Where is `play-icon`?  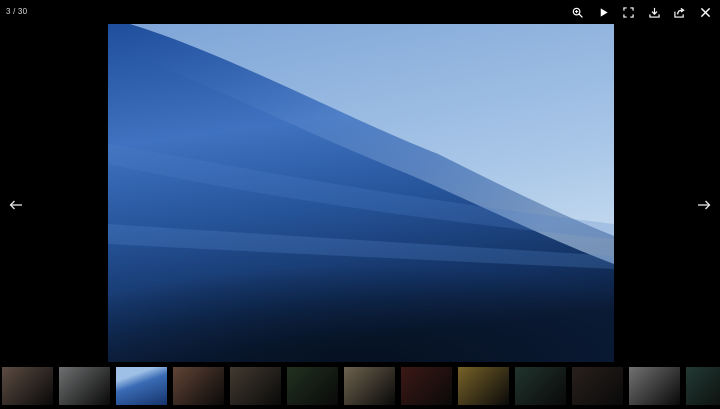
play-icon is located at coordinates (604, 12).